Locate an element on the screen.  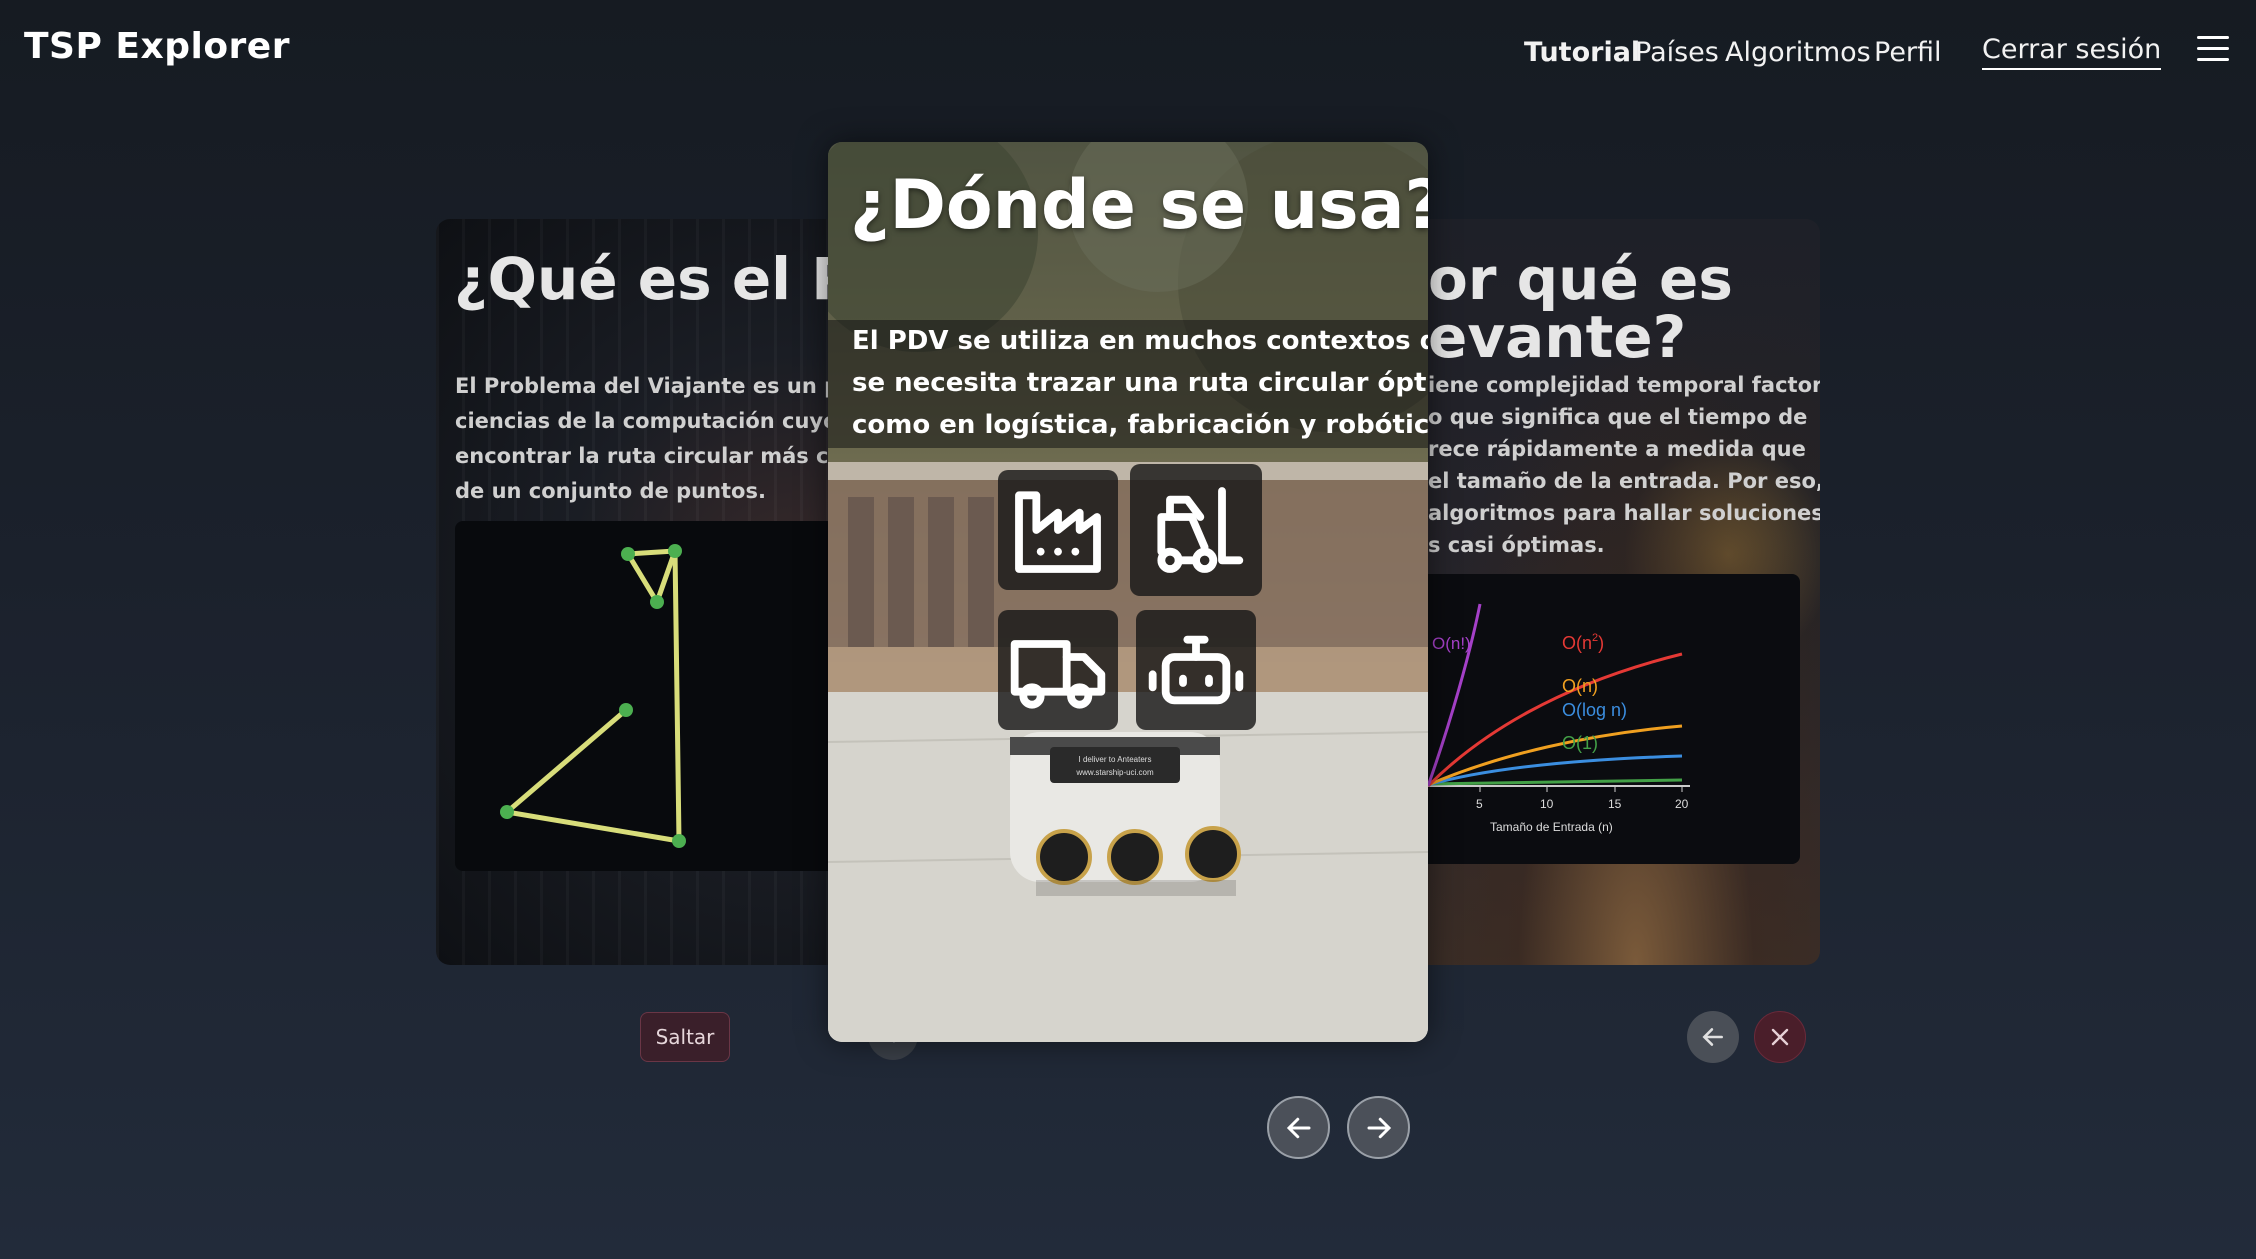
factory-icon is located at coordinates (1058, 530).